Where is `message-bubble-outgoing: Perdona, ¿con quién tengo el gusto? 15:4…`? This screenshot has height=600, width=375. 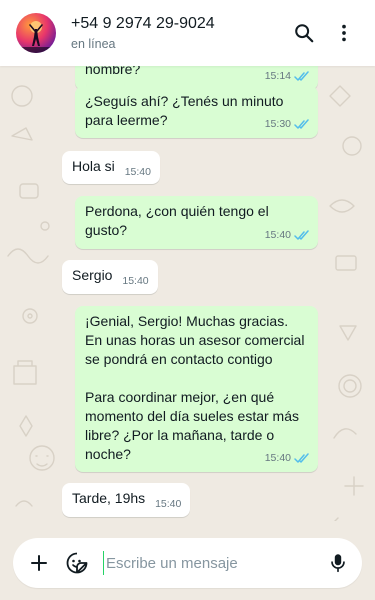 message-bubble-outgoing: Perdona, ¿con quién tengo el gusto? 15:4… is located at coordinates (196, 222).